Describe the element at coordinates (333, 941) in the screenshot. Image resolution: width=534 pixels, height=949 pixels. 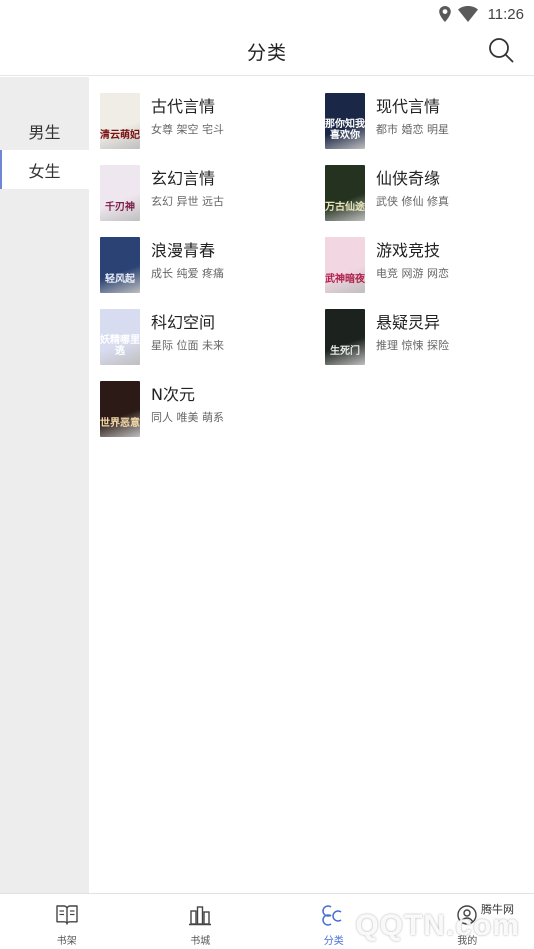
I see `tab-label: 分类` at that location.